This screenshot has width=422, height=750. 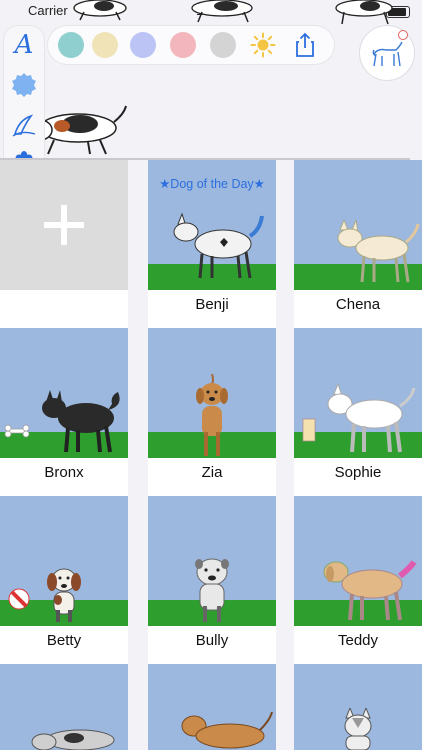 I want to click on dog-name: Chena, so click(x=358, y=304).